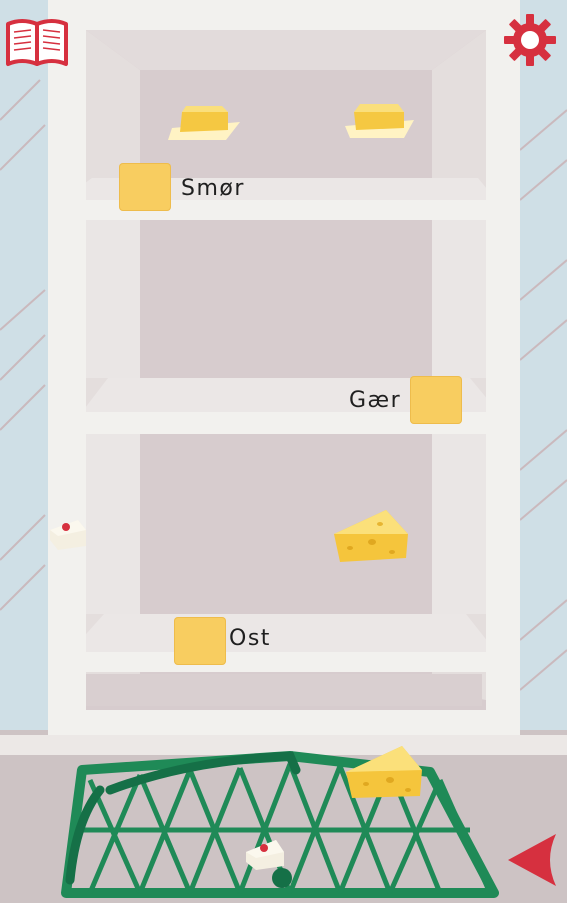  Describe the element at coordinates (371, 536) in the screenshot. I see `cheese-item` at that location.